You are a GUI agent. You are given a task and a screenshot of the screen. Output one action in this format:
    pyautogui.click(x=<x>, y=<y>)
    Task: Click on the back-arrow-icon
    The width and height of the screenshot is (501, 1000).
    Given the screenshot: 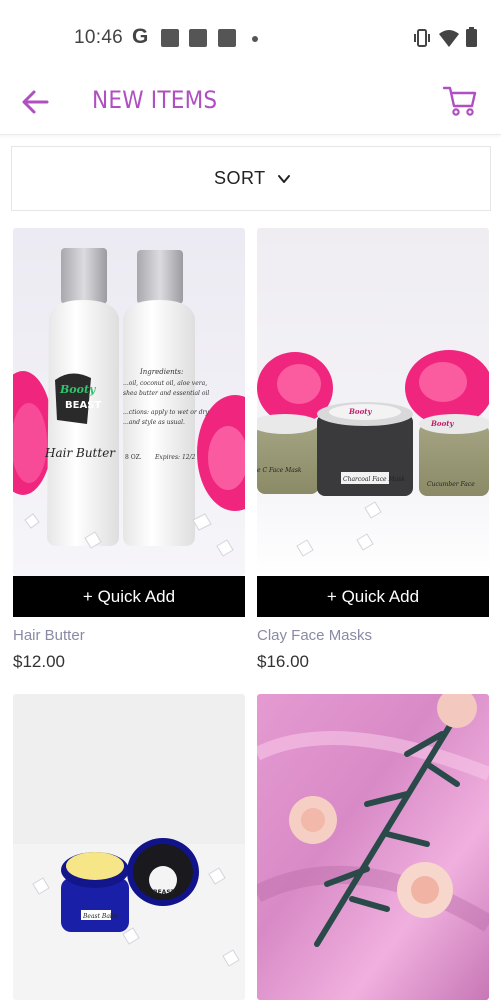 What is the action you would take?
    pyautogui.click(x=36, y=102)
    